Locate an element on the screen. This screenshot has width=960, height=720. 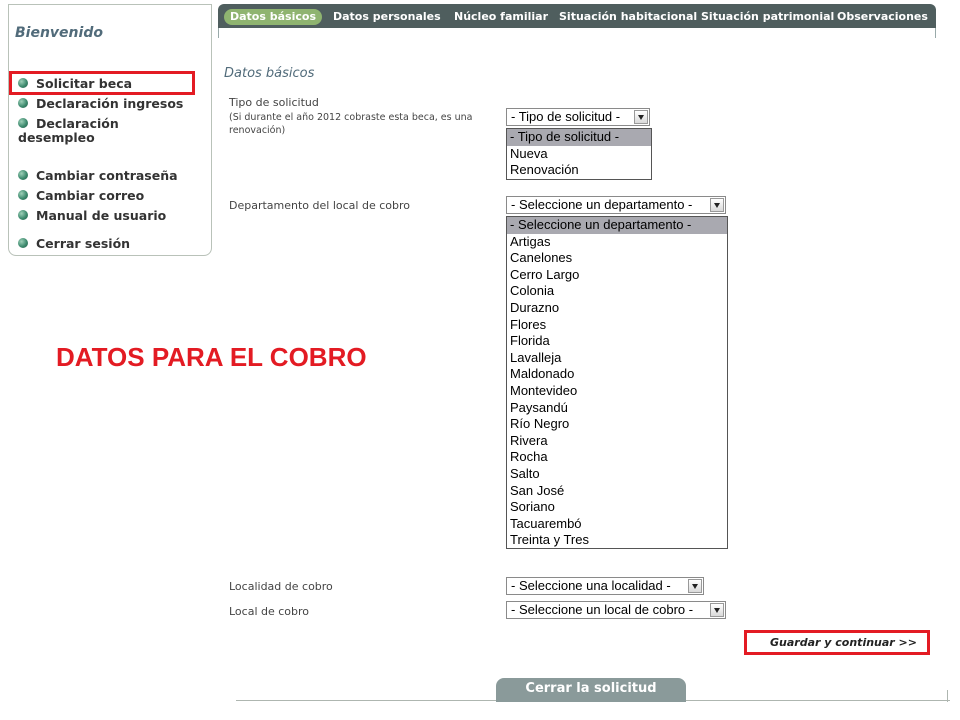
option-item: Treinta y Tres is located at coordinates (617, 540).